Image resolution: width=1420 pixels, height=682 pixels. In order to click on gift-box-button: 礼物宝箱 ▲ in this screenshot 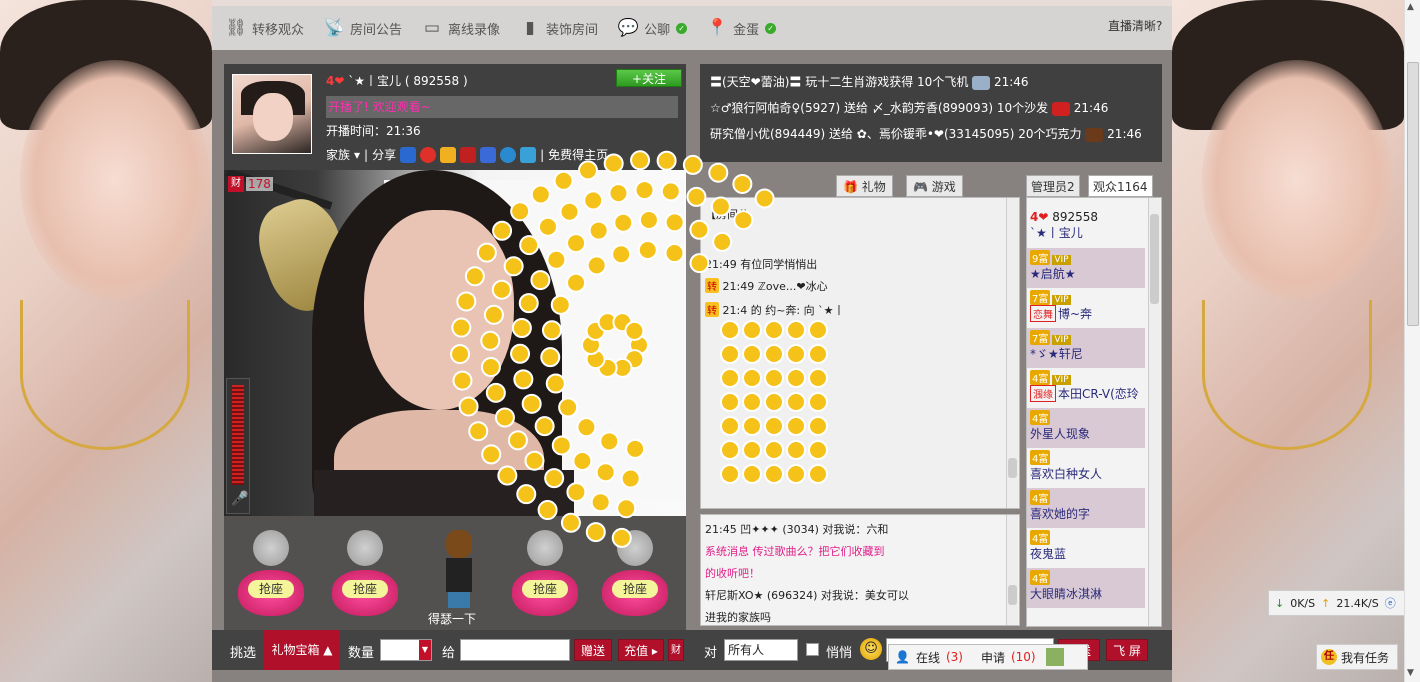, I will do `click(302, 650)`.